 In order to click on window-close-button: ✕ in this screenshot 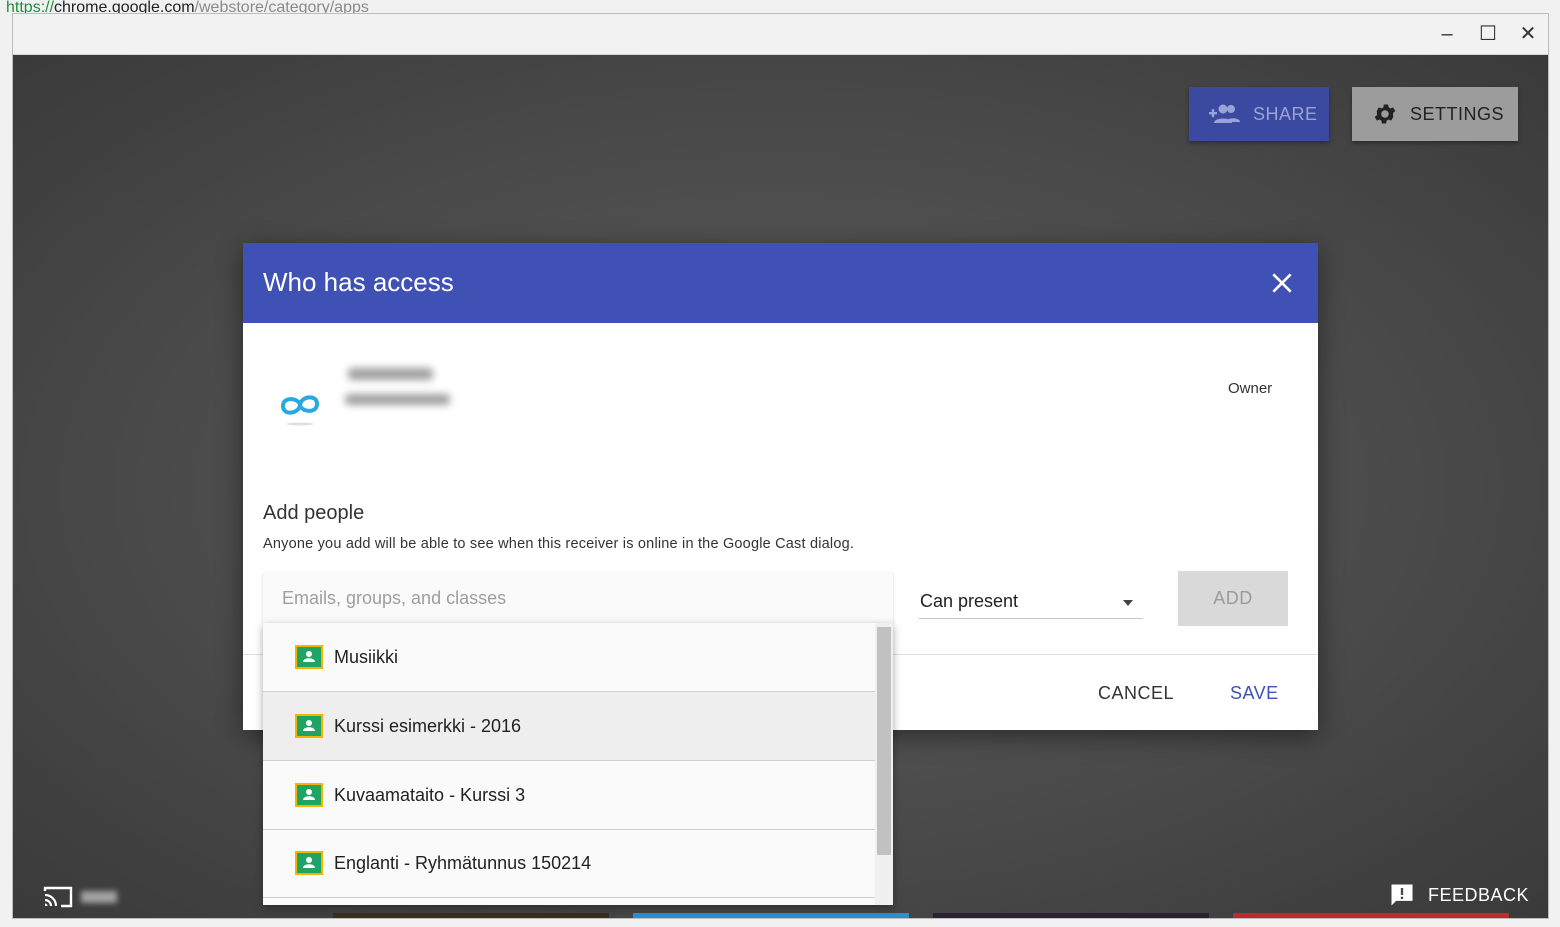, I will do `click(1528, 34)`.